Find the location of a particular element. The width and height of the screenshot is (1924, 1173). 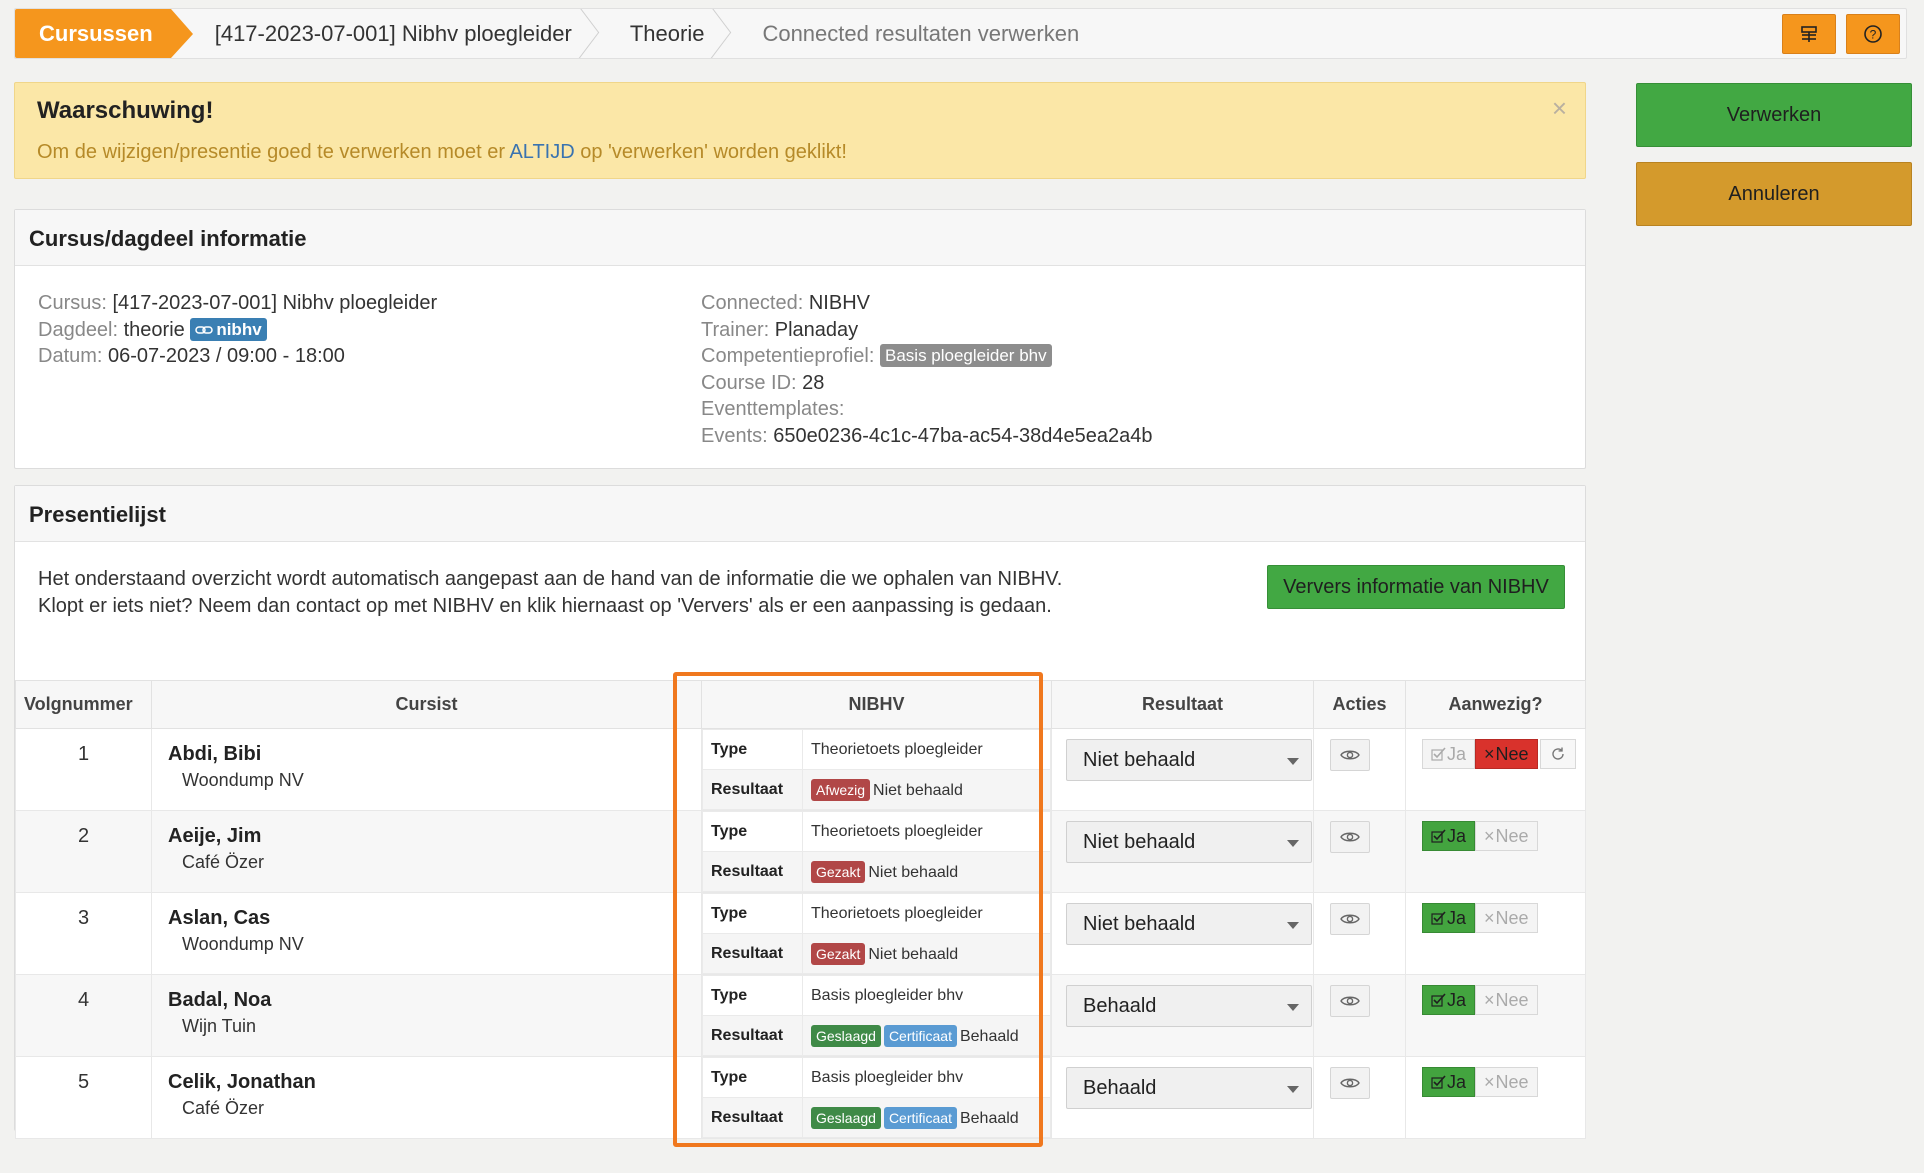

reset-button is located at coordinates (1557, 754).